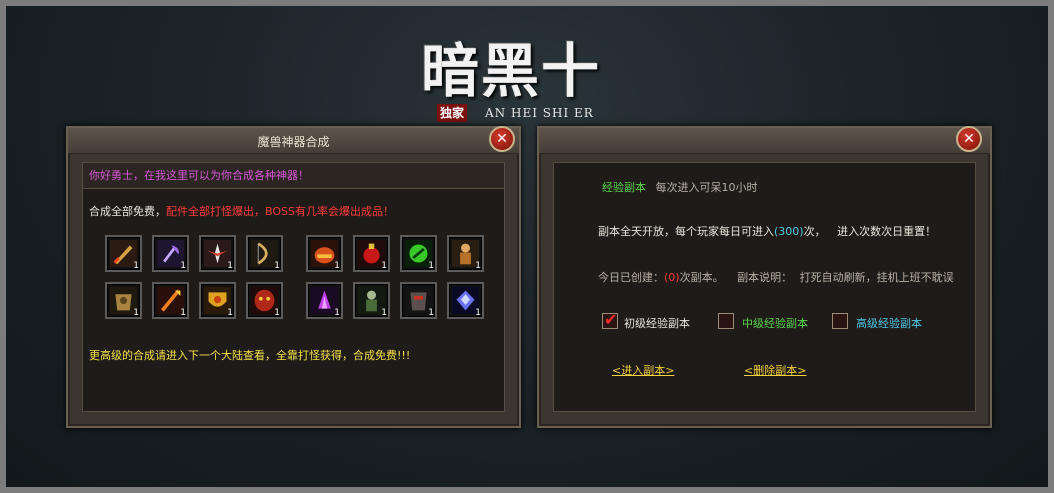 The image size is (1054, 493). Describe the element at coordinates (217, 300) in the screenshot. I see `gold-shield-item-icon: 1` at that location.